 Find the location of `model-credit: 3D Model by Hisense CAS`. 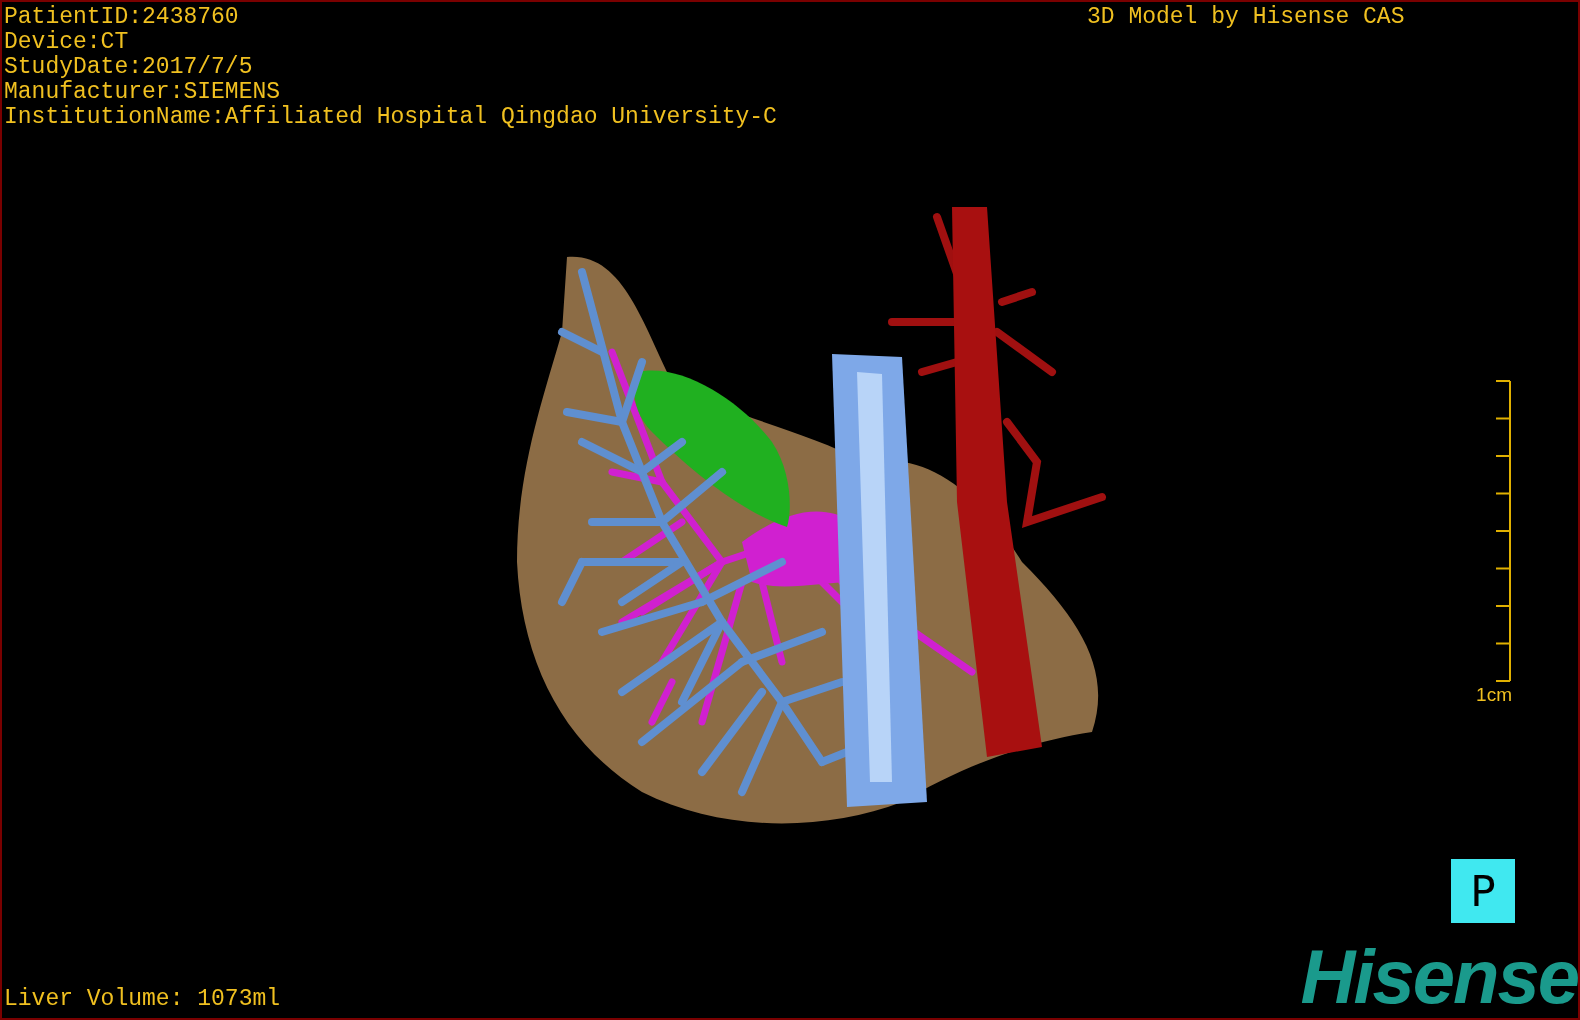

model-credit: 3D Model by Hisense CAS is located at coordinates (1246, 17).